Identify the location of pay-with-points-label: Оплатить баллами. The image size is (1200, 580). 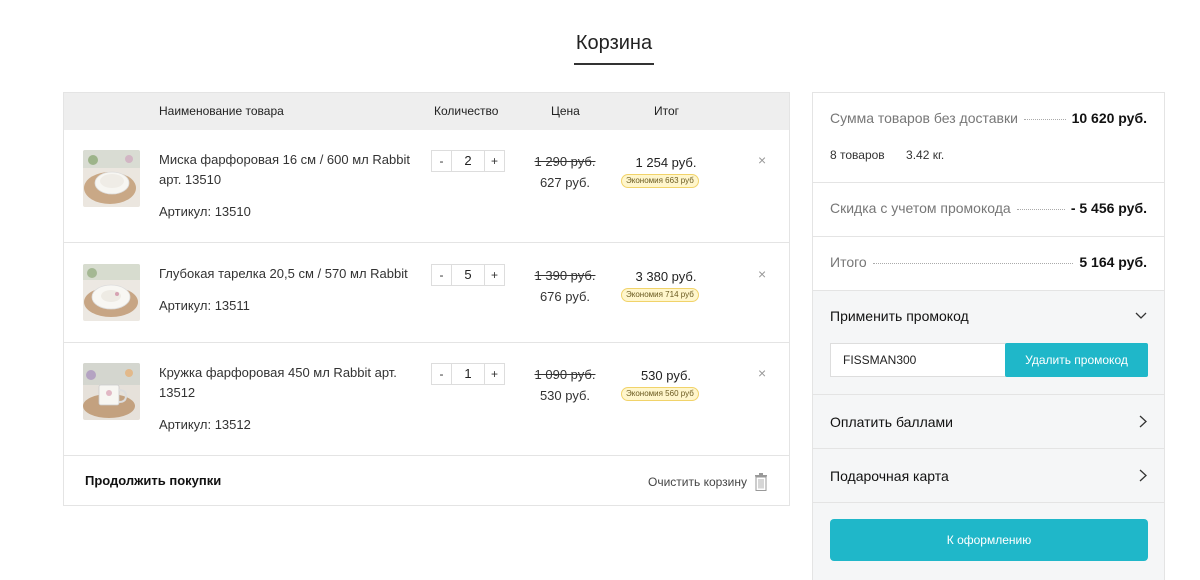
(891, 422).